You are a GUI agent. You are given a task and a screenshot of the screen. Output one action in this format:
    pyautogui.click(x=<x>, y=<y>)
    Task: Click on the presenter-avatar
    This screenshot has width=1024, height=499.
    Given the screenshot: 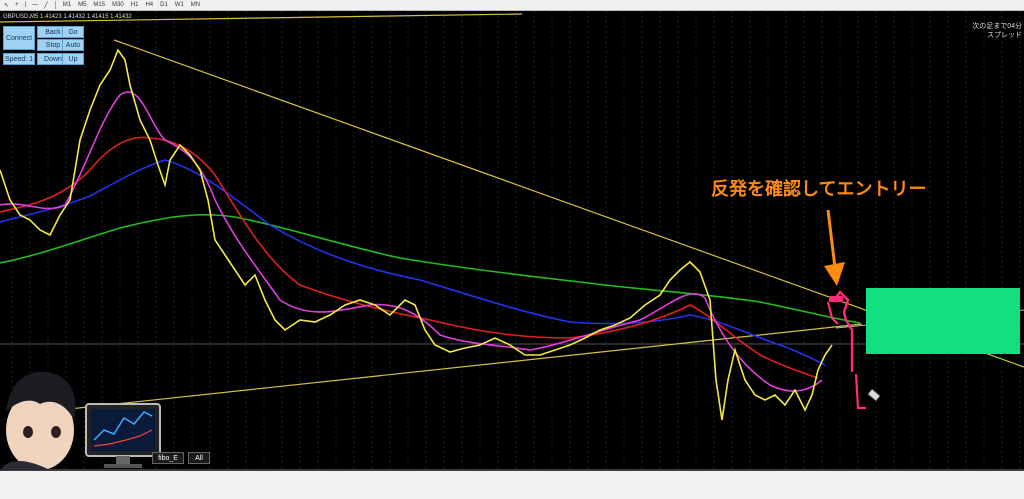 What is the action you would take?
    pyautogui.click(x=38, y=420)
    